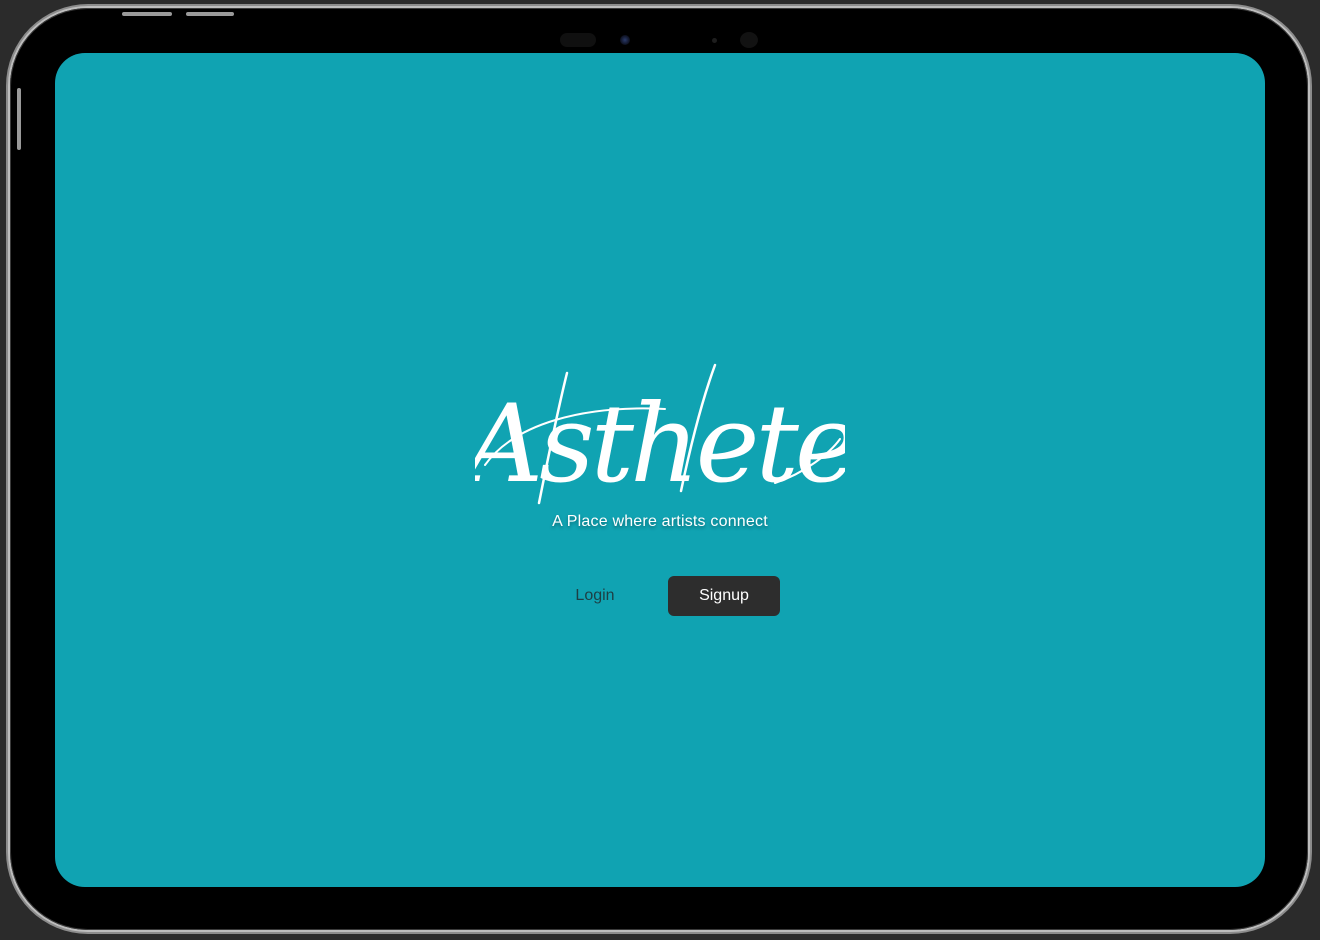 This screenshot has width=1320, height=940. Describe the element at coordinates (724, 596) in the screenshot. I see `signup-button: Signup` at that location.